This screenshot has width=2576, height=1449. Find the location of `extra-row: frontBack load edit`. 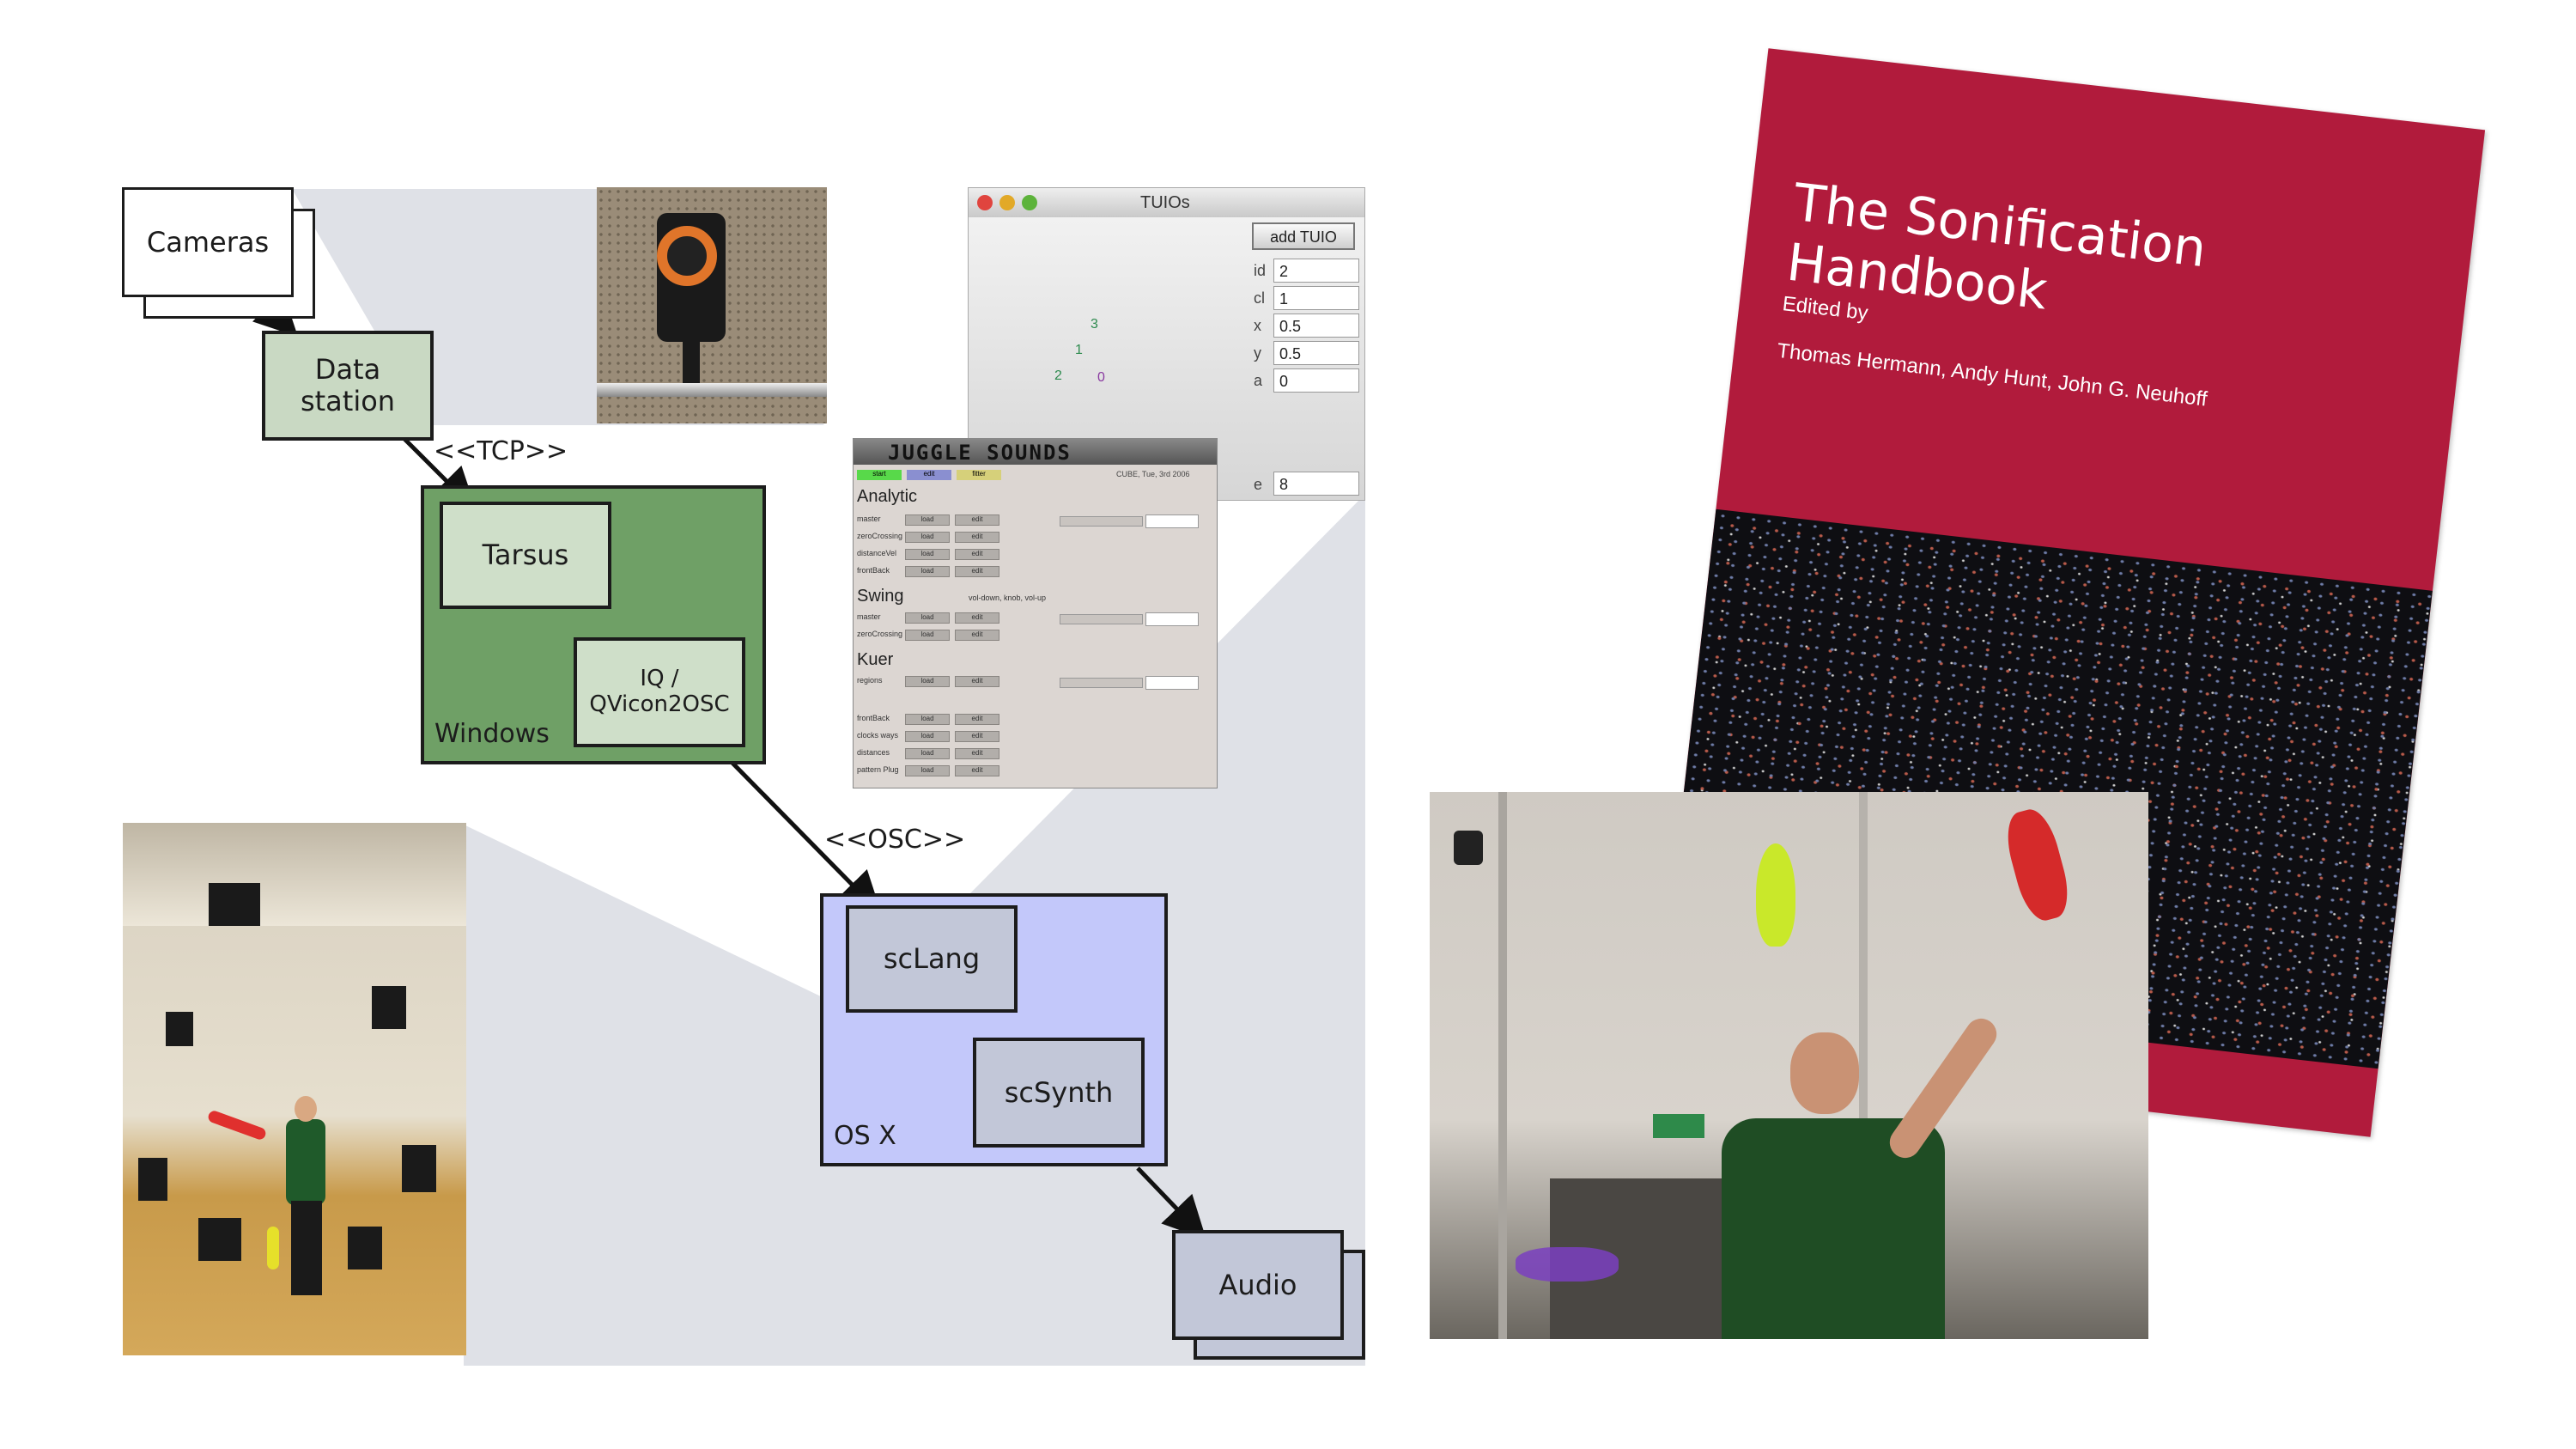

extra-row: frontBack load edit is located at coordinates (1034, 720).